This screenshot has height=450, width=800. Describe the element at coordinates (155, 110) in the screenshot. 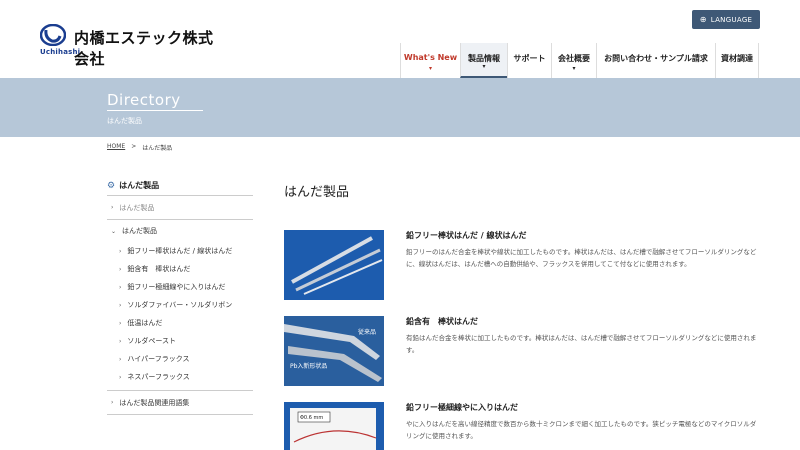

I see `banner-divider` at that location.